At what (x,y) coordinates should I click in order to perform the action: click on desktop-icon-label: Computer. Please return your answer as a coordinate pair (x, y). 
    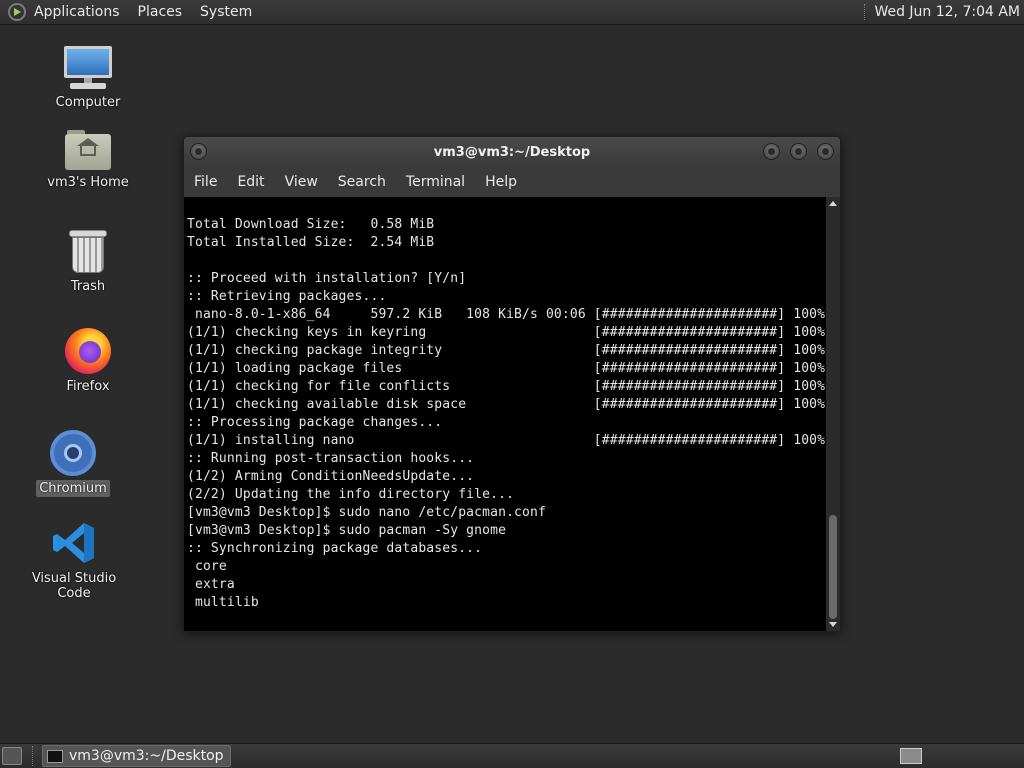
    Looking at the image, I should click on (88, 102).